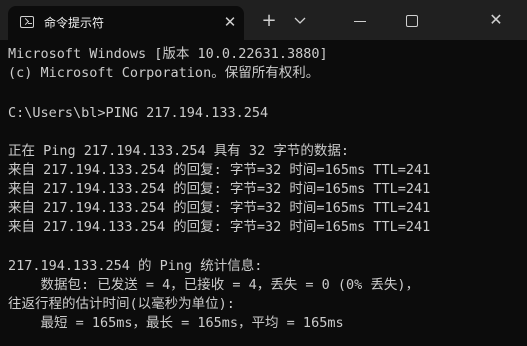 This screenshot has width=527, height=346. I want to click on title-bar: 命令提示符 ✕ + ✕, so click(263, 20).